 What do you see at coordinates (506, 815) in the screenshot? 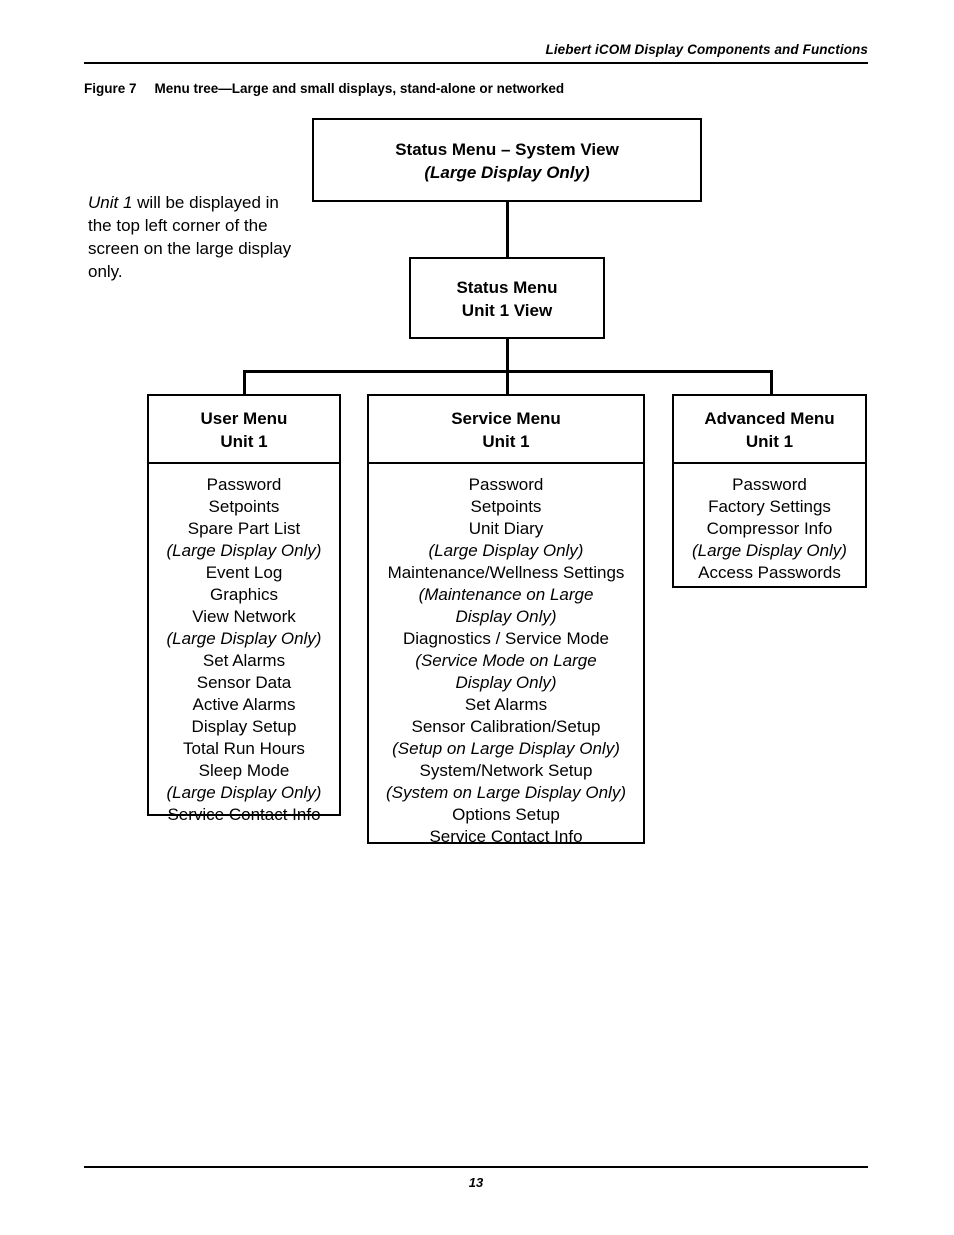
I see `menu-item: Options Setup` at bounding box center [506, 815].